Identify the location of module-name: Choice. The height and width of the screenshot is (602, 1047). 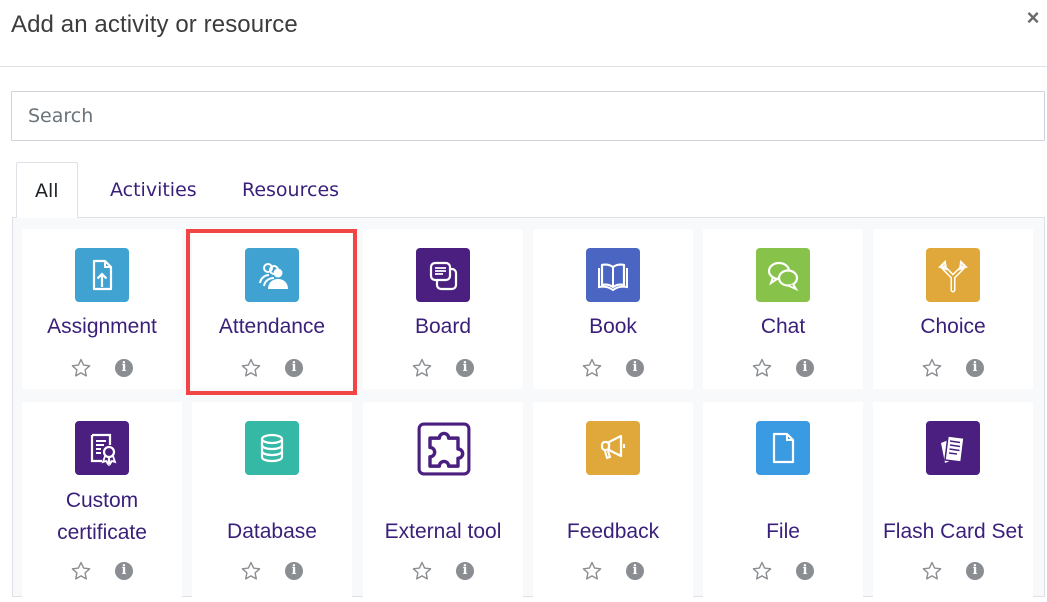
(953, 327).